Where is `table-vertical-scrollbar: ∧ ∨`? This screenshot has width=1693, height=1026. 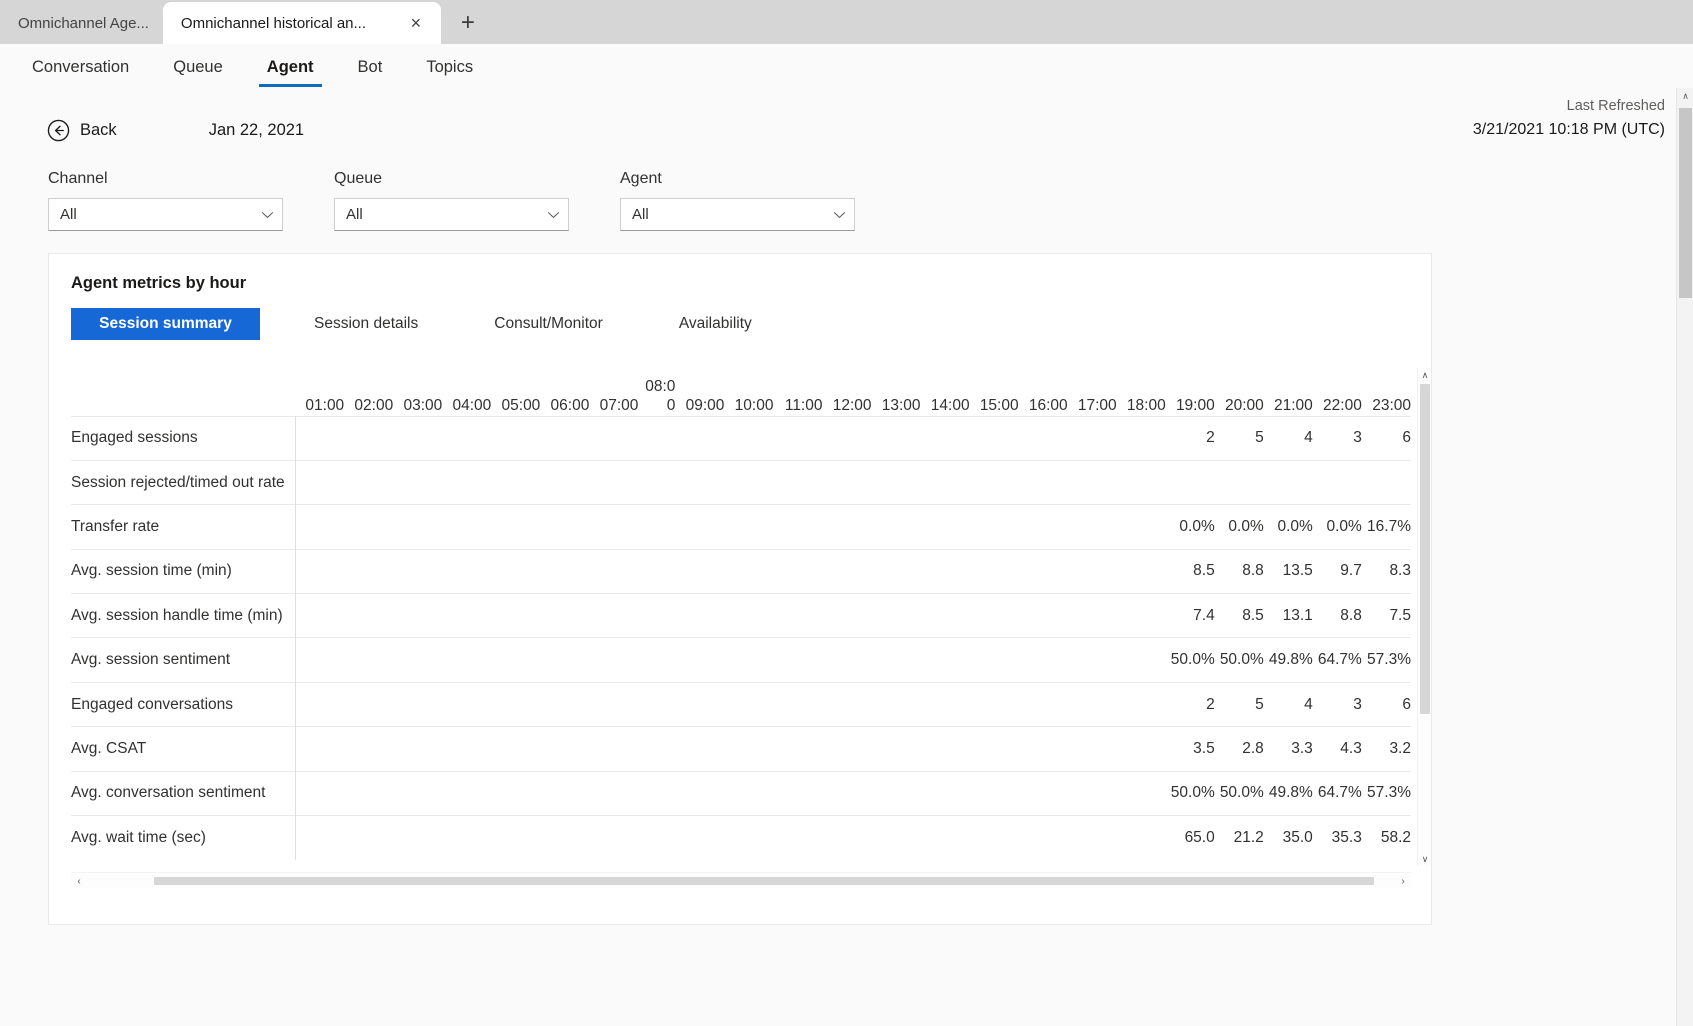
table-vertical-scrollbar: ∧ ∨ is located at coordinates (1424, 617).